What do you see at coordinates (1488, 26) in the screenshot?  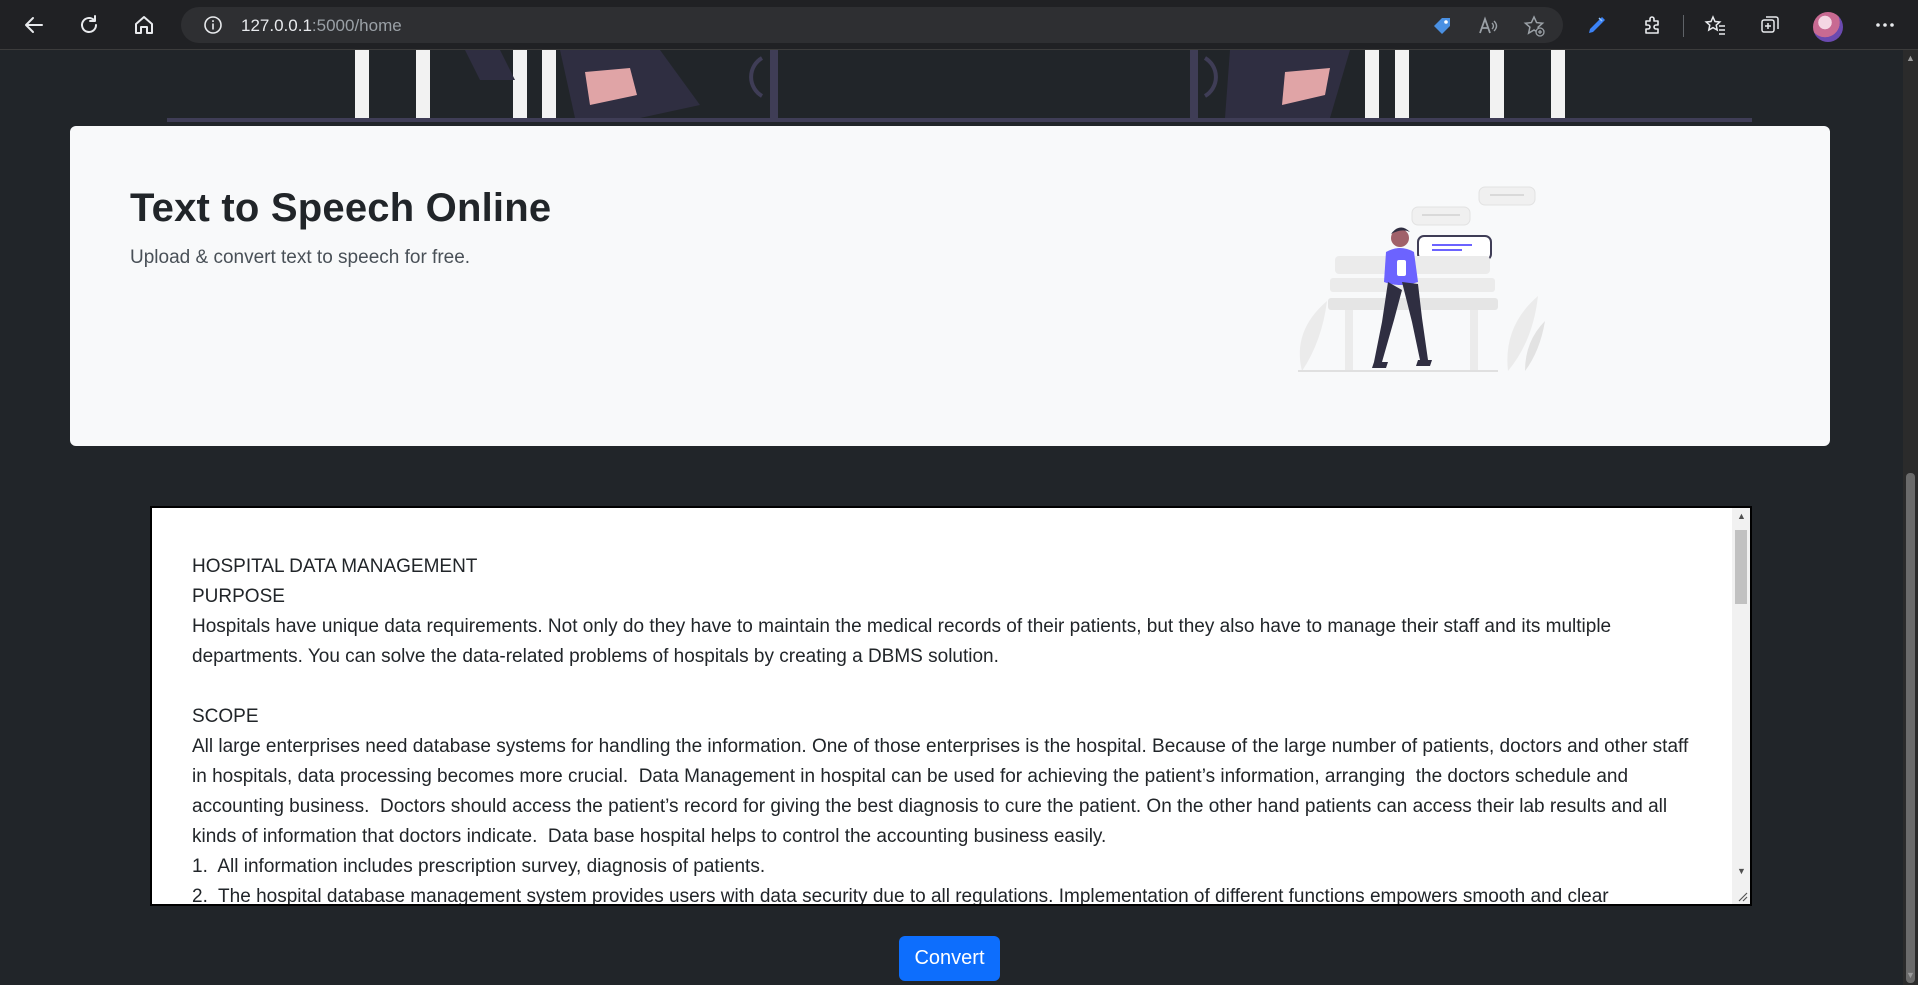 I see `read-aloud-icon` at bounding box center [1488, 26].